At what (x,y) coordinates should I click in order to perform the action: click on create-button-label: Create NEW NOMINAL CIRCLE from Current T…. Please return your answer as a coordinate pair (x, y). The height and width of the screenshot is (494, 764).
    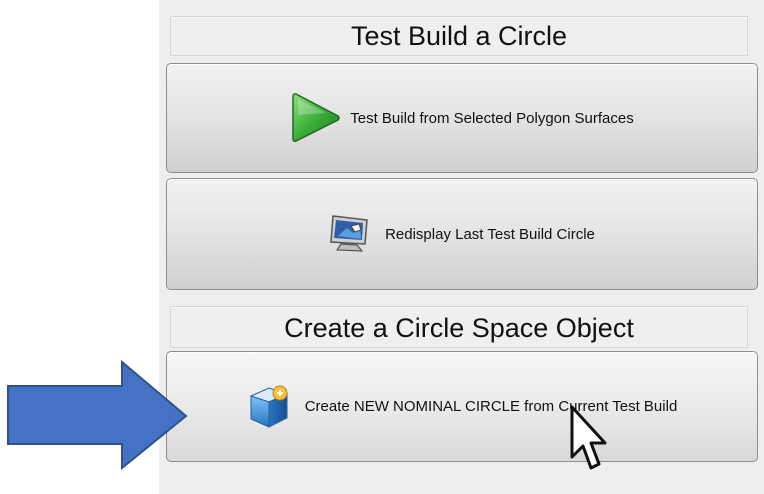
    Looking at the image, I should click on (491, 406).